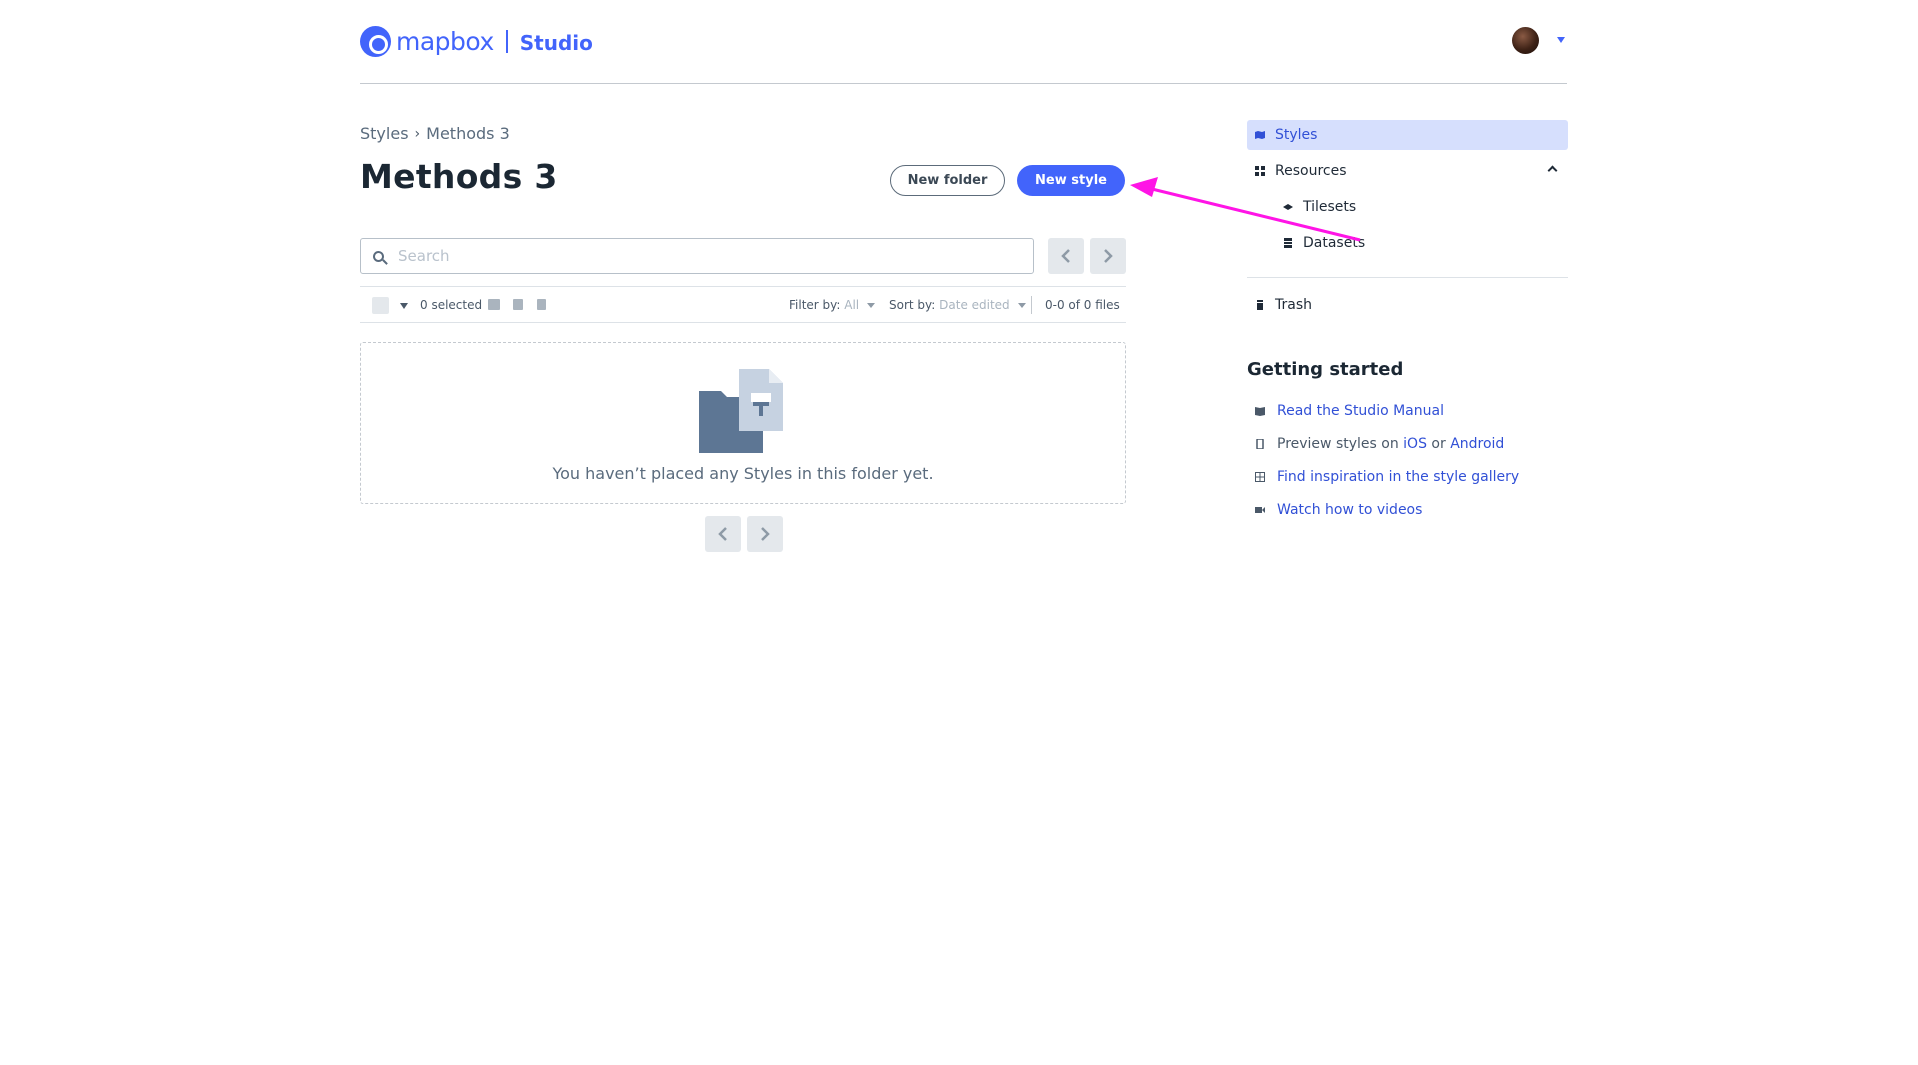 Image resolution: width=1918 pixels, height=1065 pixels. I want to click on getting-started-manual: Read the Studio Manual, so click(1345, 411).